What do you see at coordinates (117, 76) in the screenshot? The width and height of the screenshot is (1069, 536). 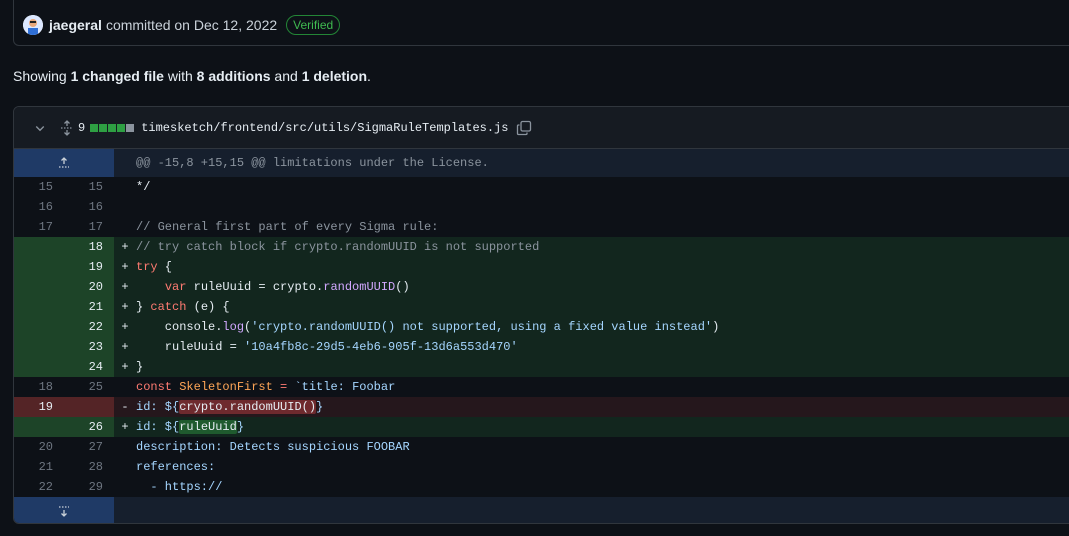 I see `summary-files: 1 changed file` at bounding box center [117, 76].